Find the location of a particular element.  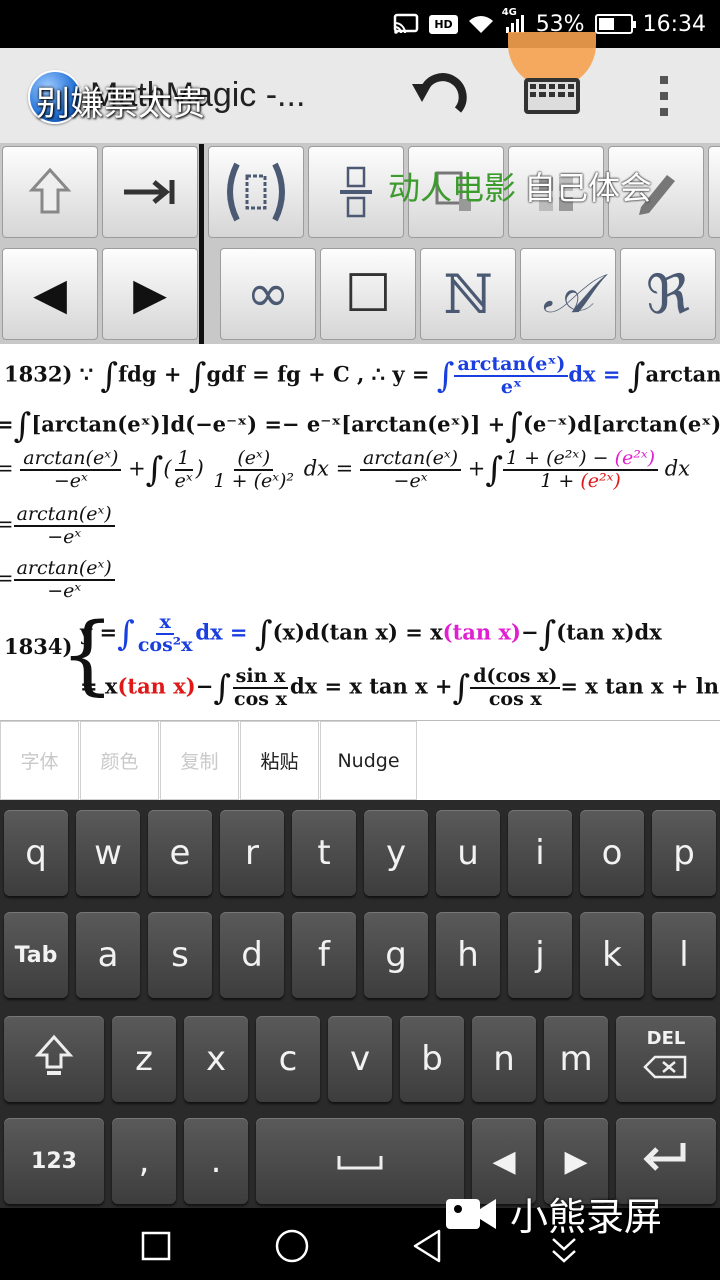

math-text: = x is located at coordinates (99, 686).